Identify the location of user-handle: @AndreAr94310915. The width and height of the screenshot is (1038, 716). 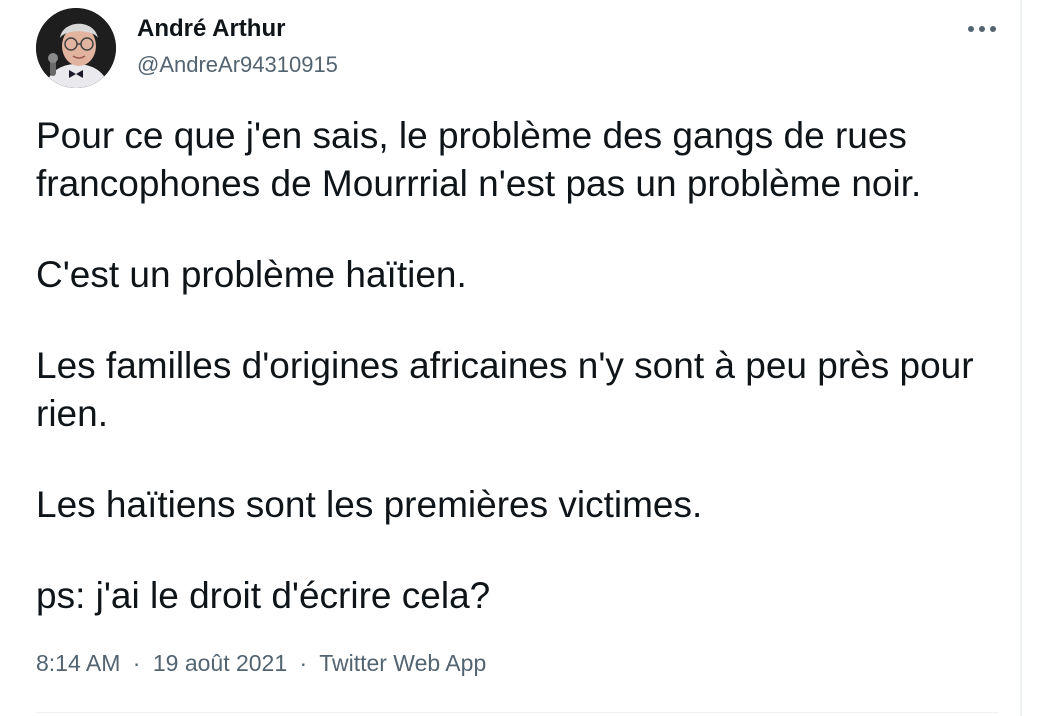
(237, 65).